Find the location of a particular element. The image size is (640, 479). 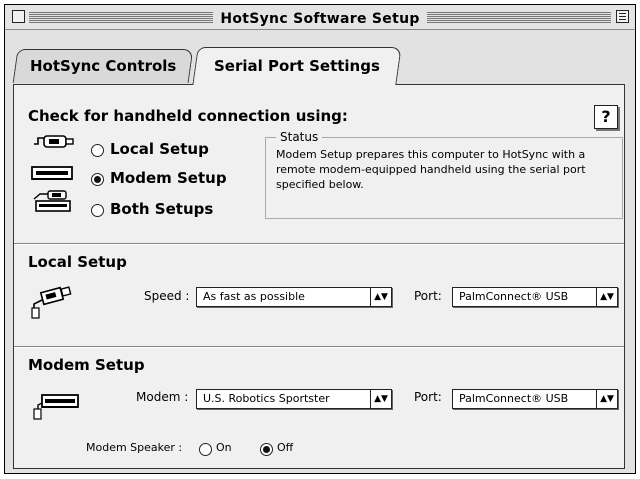

local-serial-connector-icon is located at coordinates (51, 302).